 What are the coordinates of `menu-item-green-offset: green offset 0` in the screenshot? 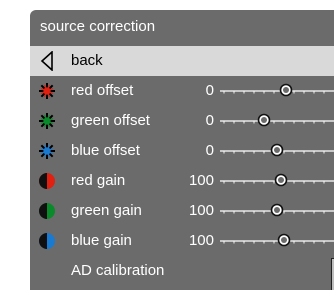 It's located at (182, 121).